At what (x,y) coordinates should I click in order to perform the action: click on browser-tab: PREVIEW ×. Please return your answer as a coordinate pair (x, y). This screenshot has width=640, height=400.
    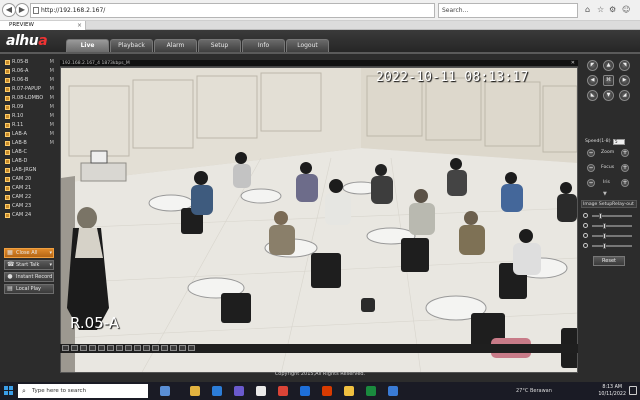
    Looking at the image, I should click on (43, 25).